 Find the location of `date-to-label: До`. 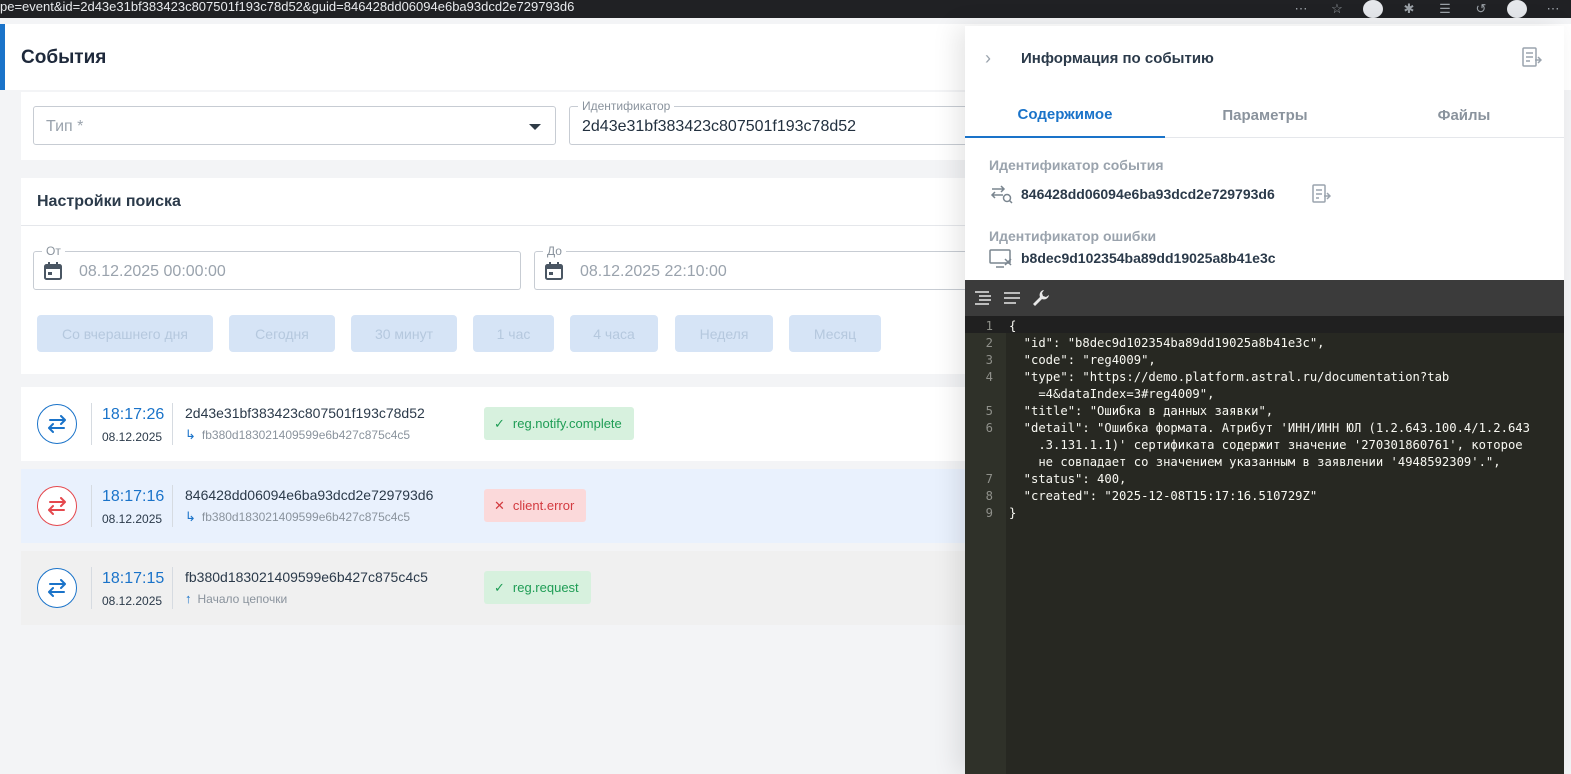

date-to-label: До is located at coordinates (554, 251).